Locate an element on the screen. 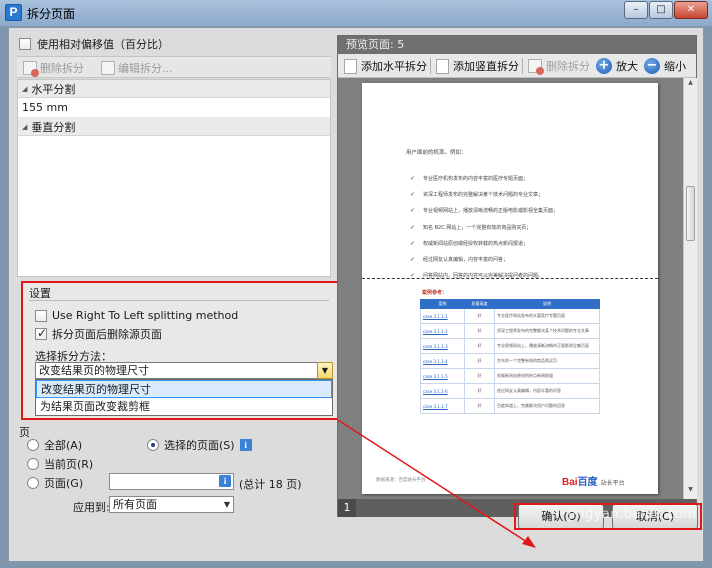 The height and width of the screenshot is (568, 712). doc-intro: 用户面前的机率。例如： is located at coordinates (436, 153).